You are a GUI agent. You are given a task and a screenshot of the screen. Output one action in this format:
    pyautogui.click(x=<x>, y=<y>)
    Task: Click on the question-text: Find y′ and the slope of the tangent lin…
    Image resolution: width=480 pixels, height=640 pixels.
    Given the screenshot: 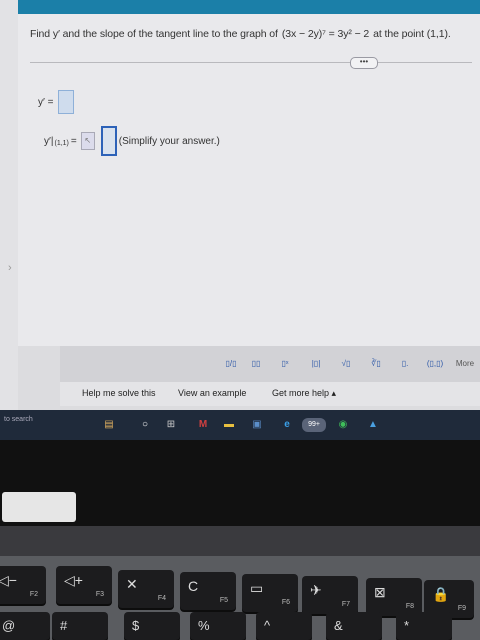 What is the action you would take?
    pyautogui.click(x=240, y=34)
    